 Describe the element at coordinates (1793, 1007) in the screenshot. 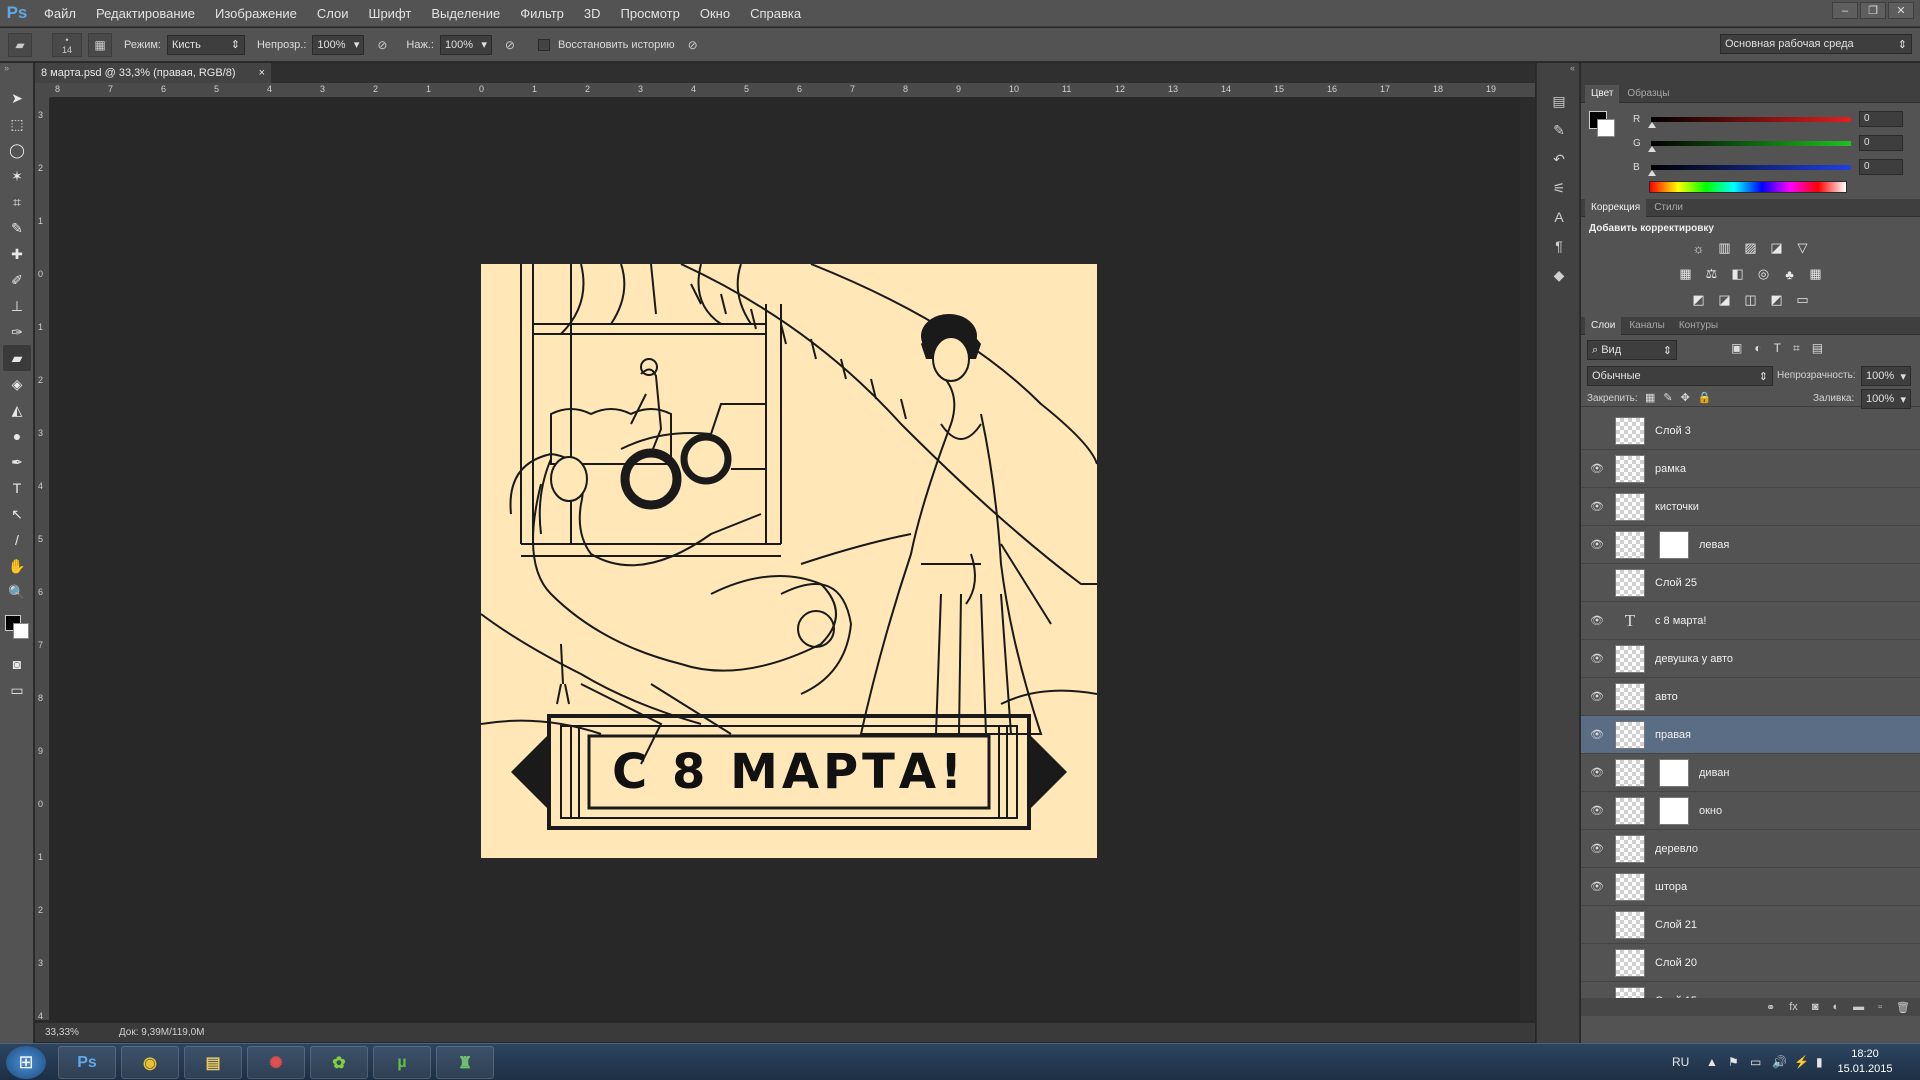

I see `layer-style-icon: fx` at that location.